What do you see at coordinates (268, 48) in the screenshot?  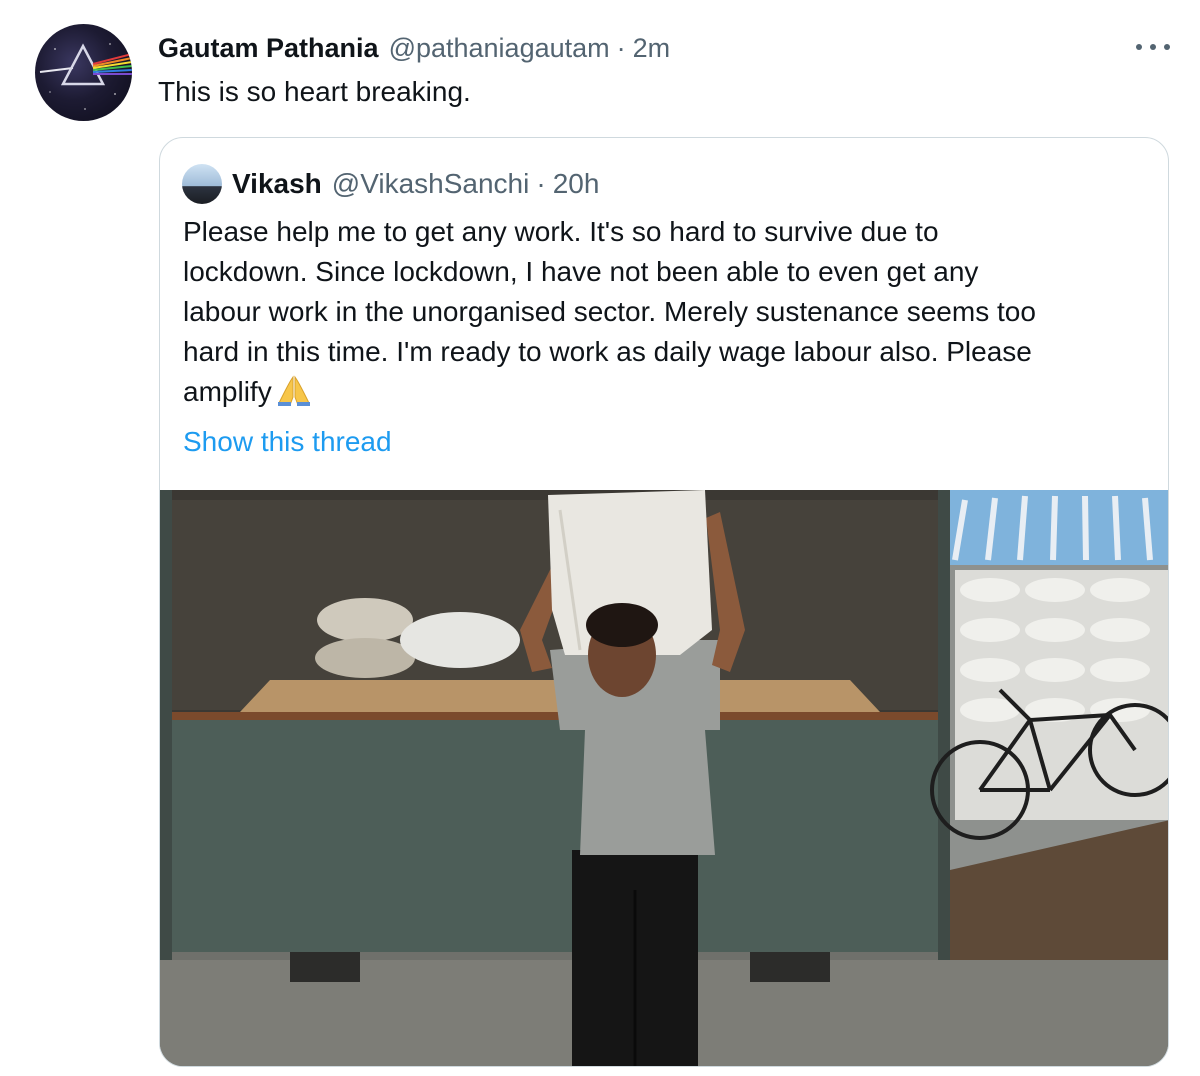 I see `author-name: Gautam Pathania` at bounding box center [268, 48].